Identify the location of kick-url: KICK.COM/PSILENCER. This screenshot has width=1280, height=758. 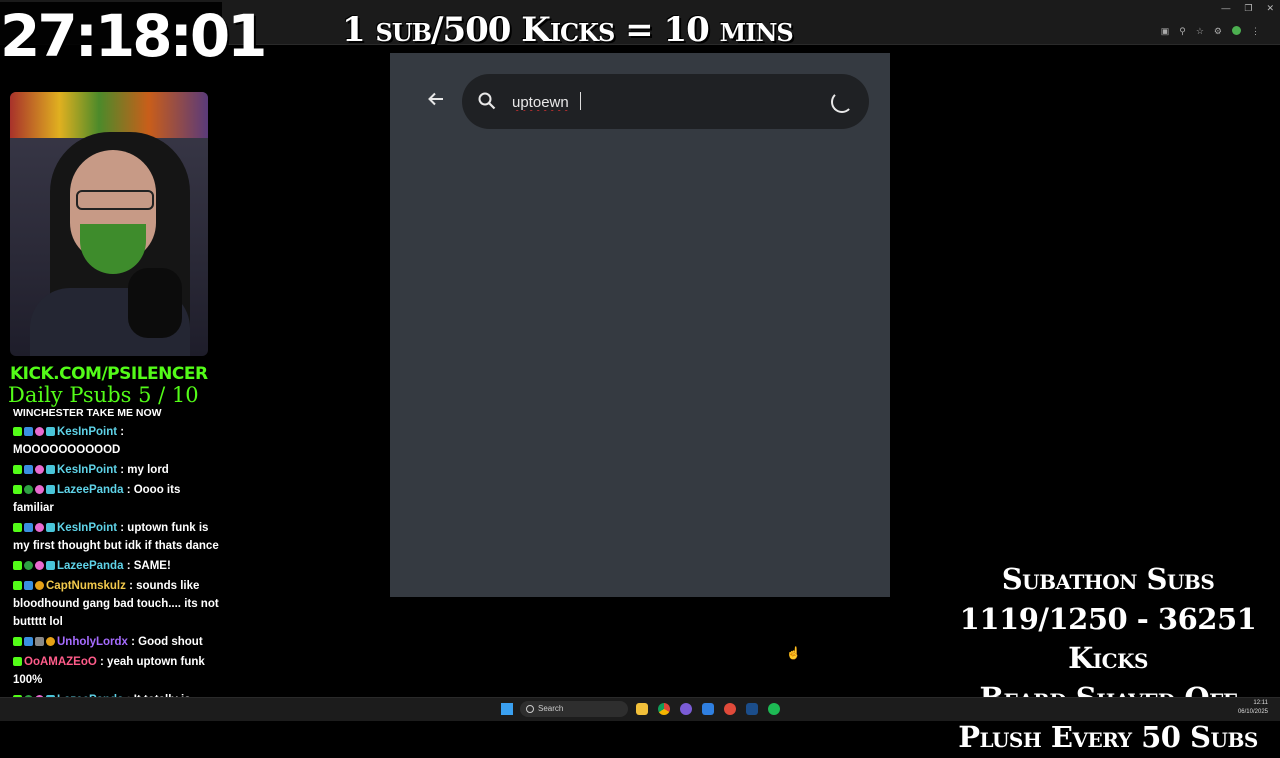
(109, 374).